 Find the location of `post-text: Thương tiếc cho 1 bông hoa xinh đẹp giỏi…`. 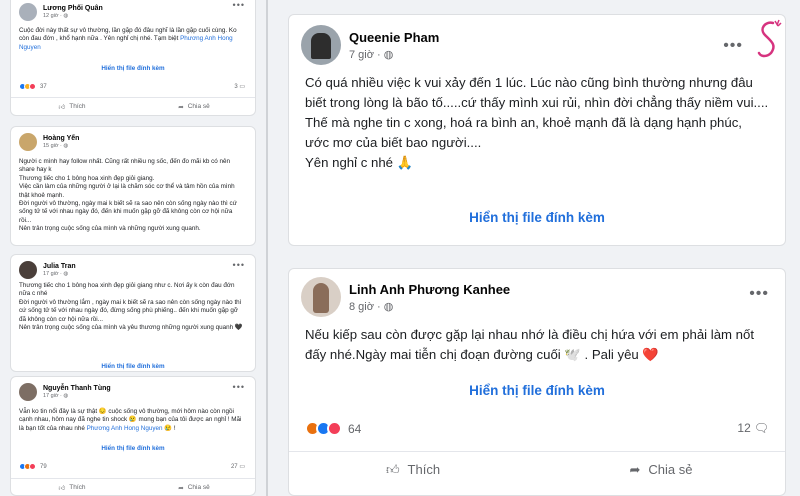

post-text: Thương tiếc cho 1 bông hoa xinh đẹp giỏi… is located at coordinates (131, 307).